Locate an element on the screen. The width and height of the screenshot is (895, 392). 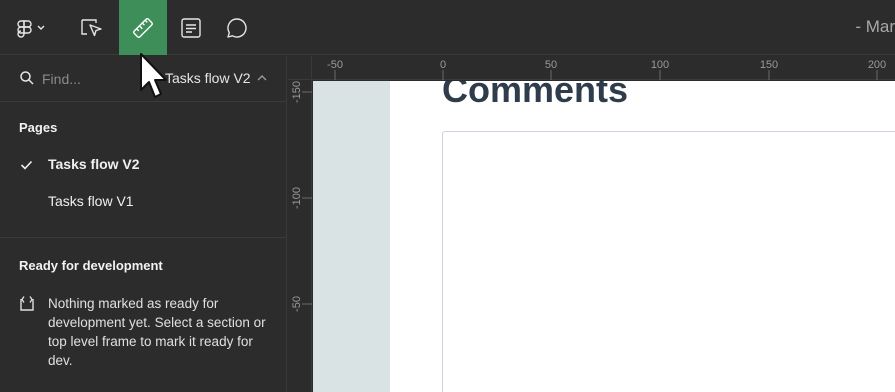
ruler-corner is located at coordinates (300, 68).